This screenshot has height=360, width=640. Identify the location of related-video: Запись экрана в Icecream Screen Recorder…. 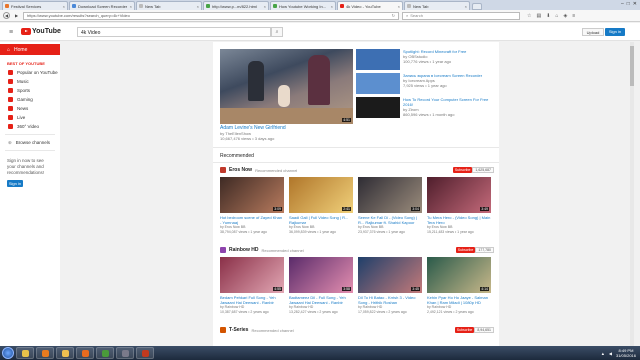
(425, 84).